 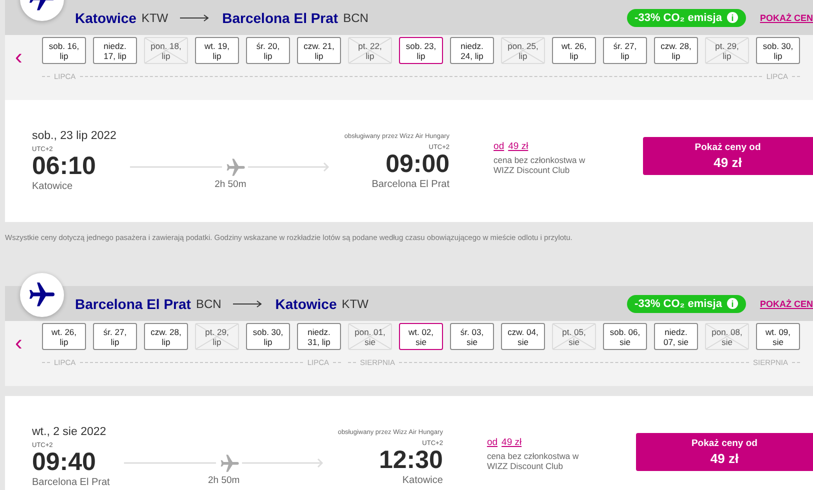 What do you see at coordinates (319, 336) in the screenshot?
I see `date-button: niedz. 31, lip` at bounding box center [319, 336].